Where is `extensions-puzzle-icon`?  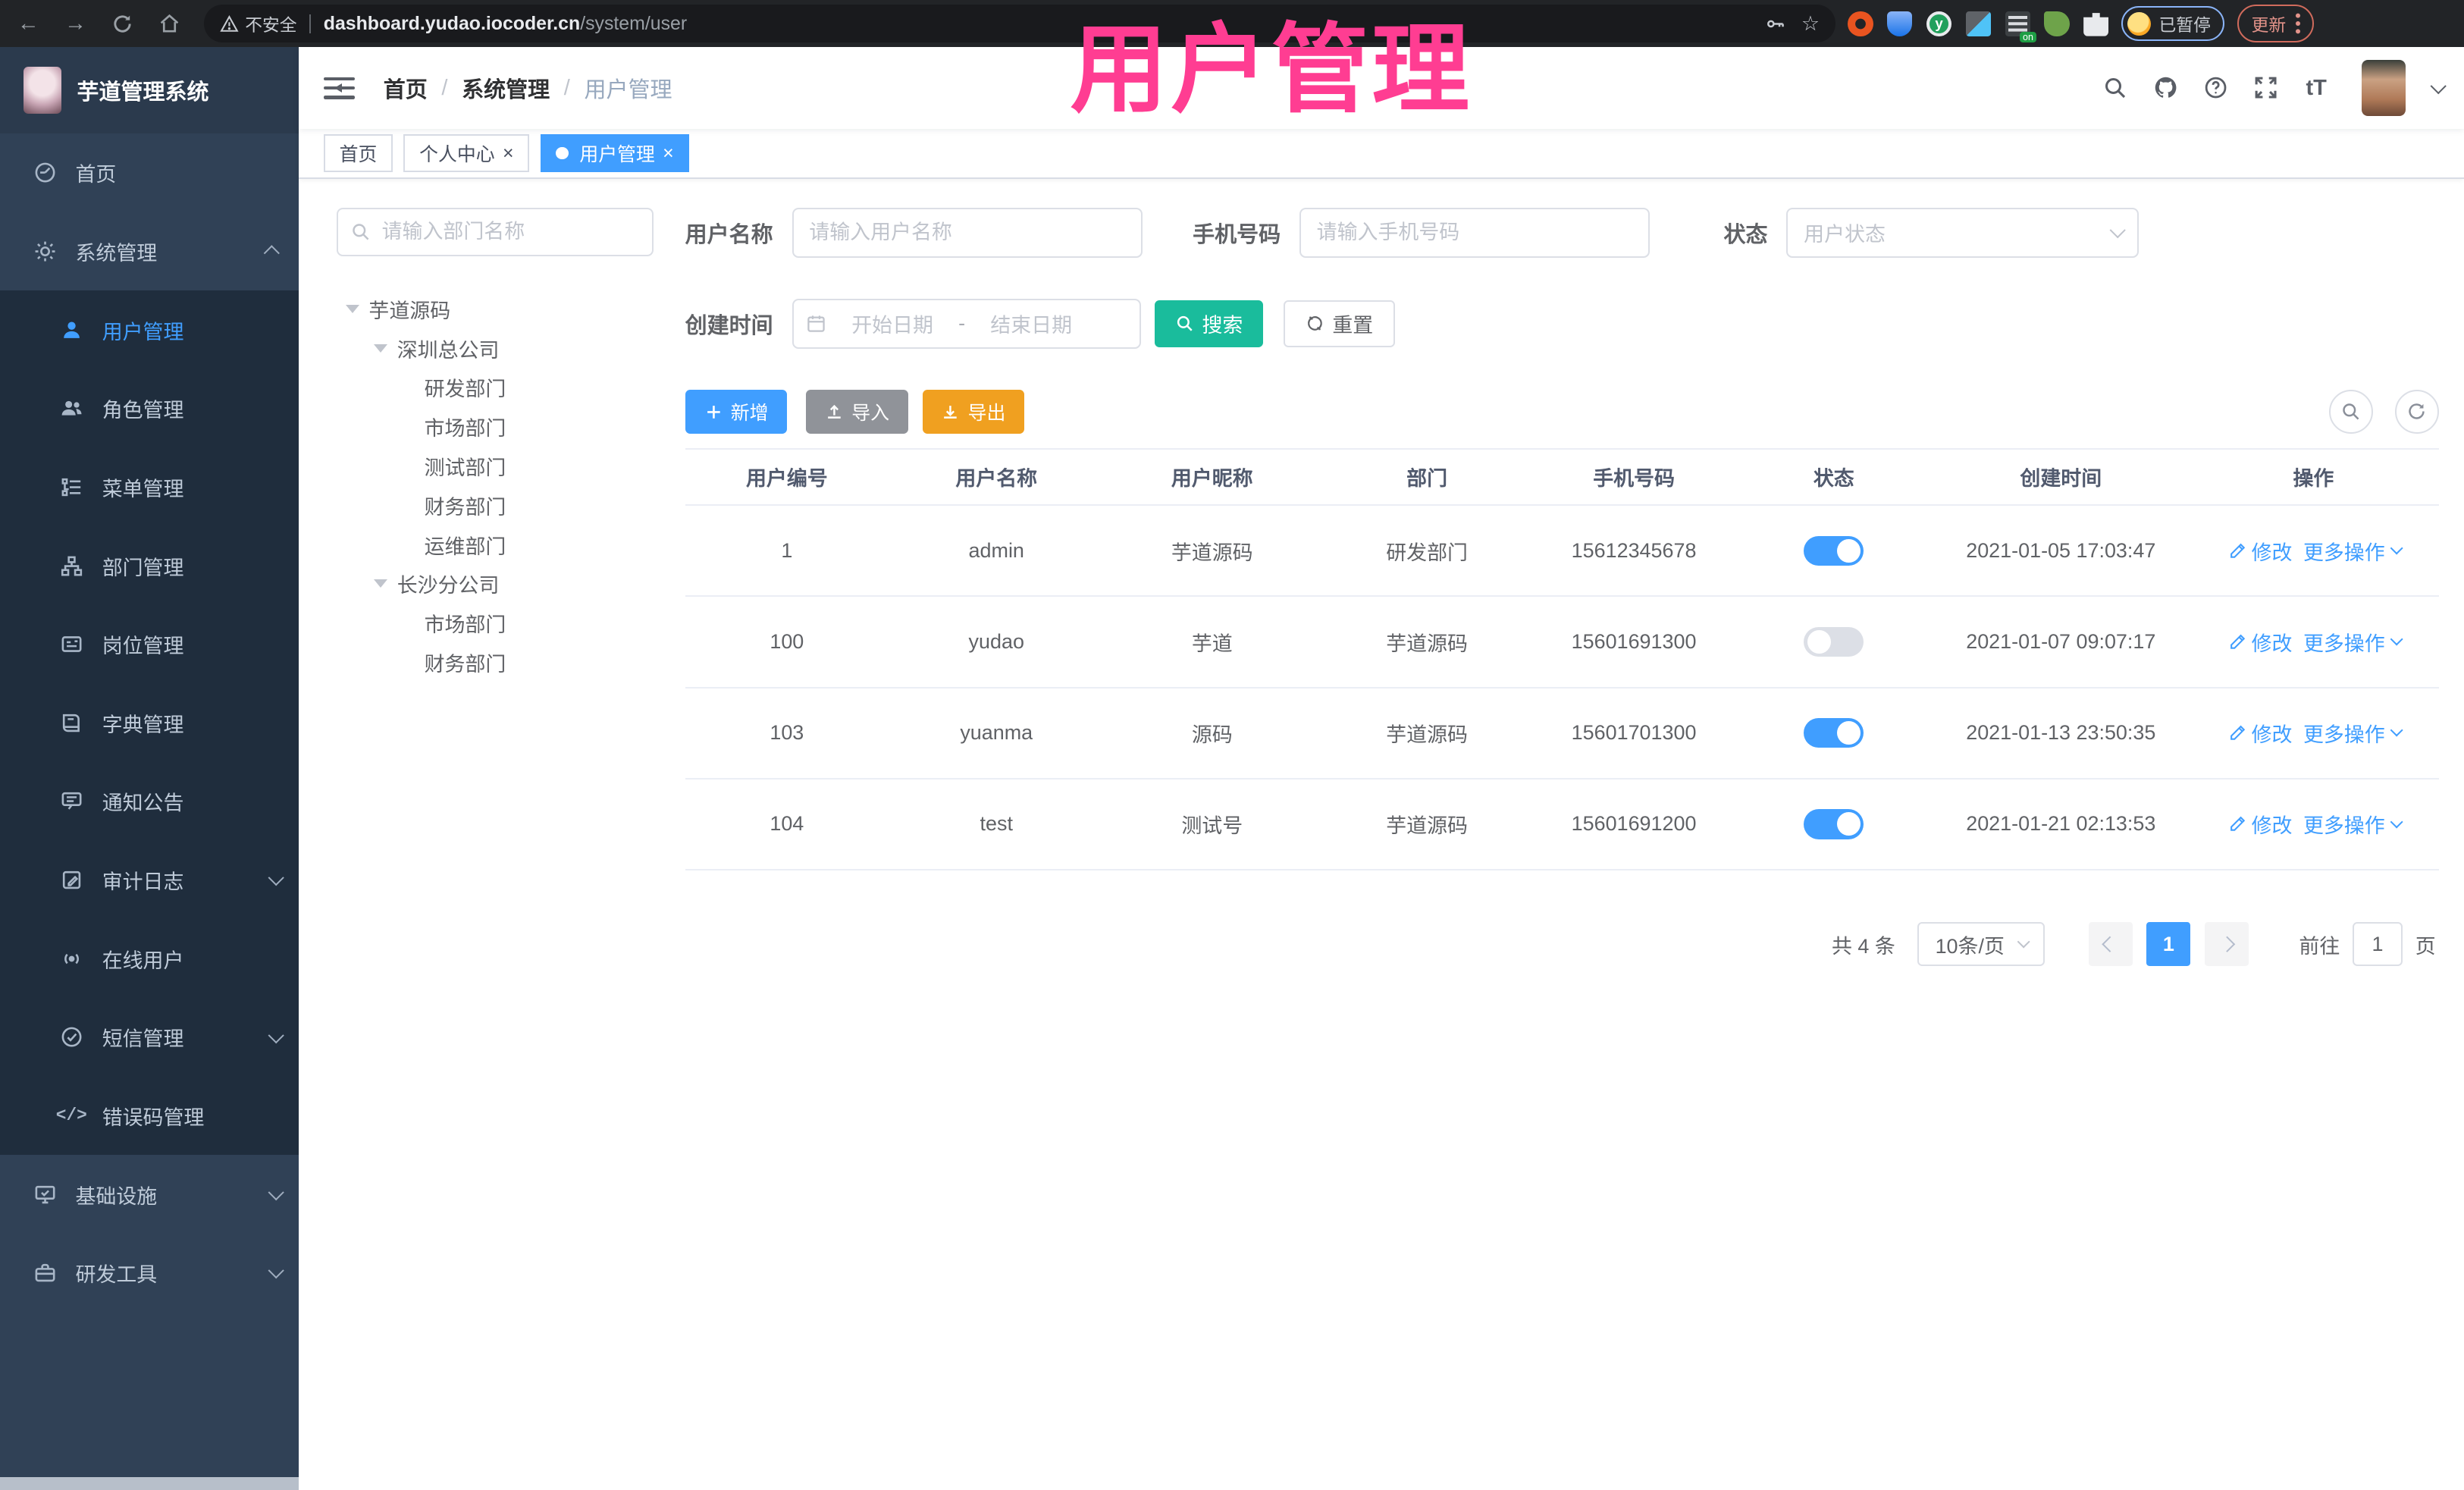
extensions-puzzle-icon is located at coordinates (2096, 24).